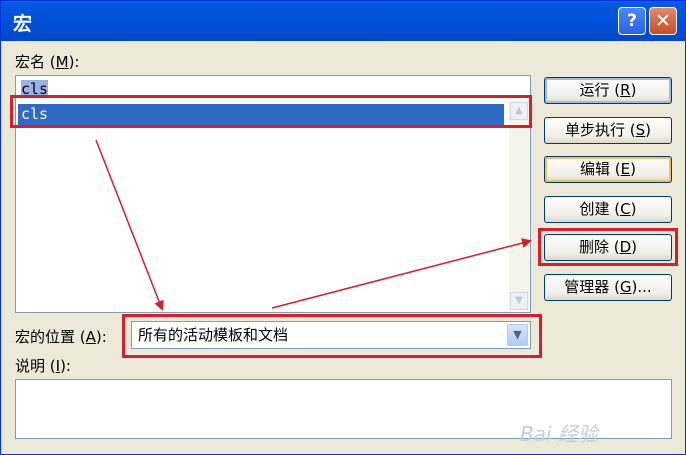 Image resolution: width=686 pixels, height=455 pixels. Describe the element at coordinates (401, 273) in the screenshot. I see `arrow-to-delete` at that location.